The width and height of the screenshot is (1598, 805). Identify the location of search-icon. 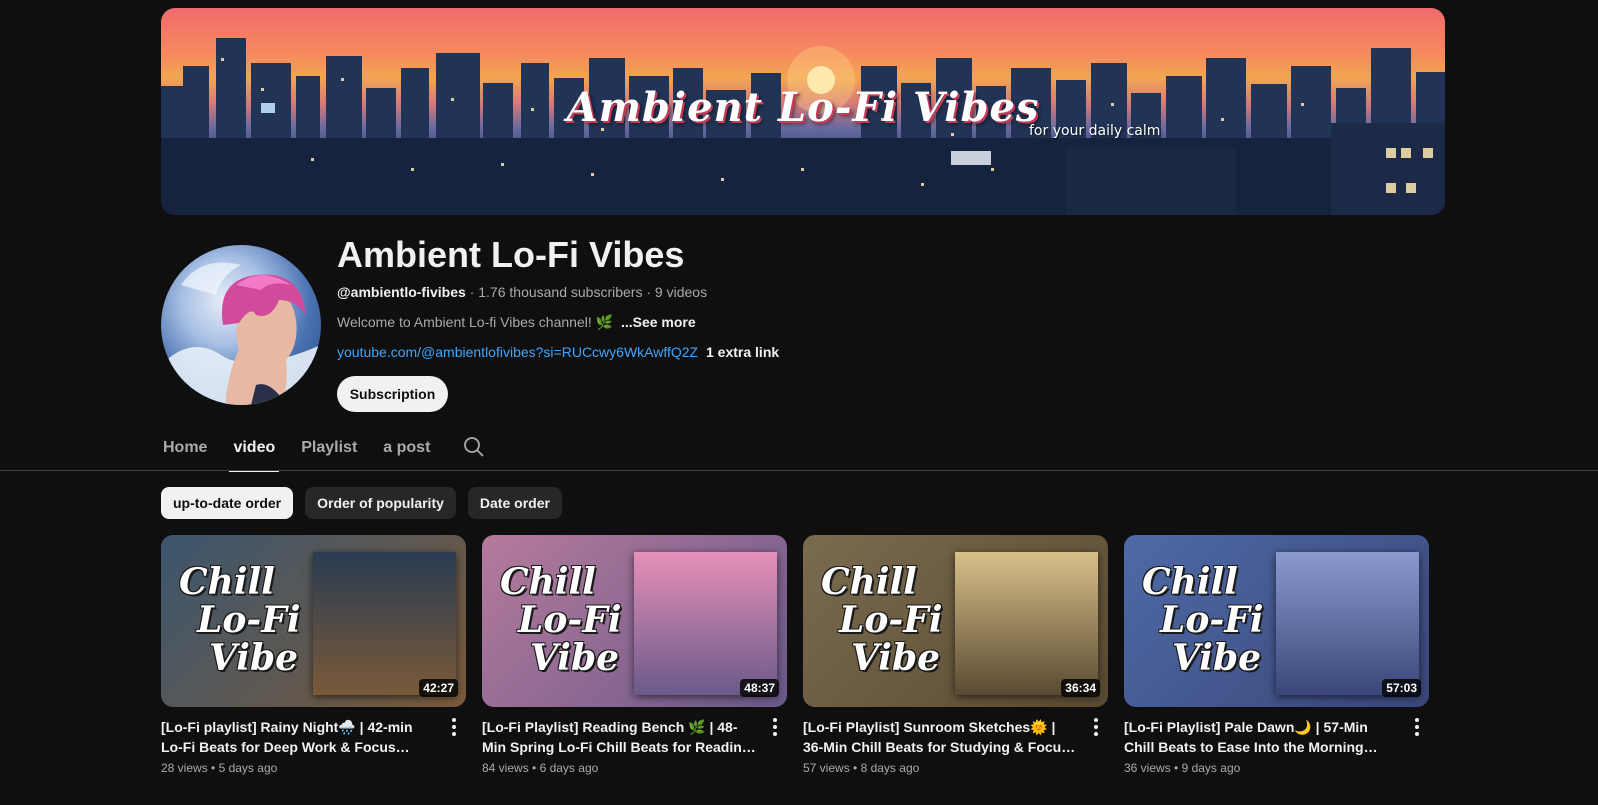
(474, 447).